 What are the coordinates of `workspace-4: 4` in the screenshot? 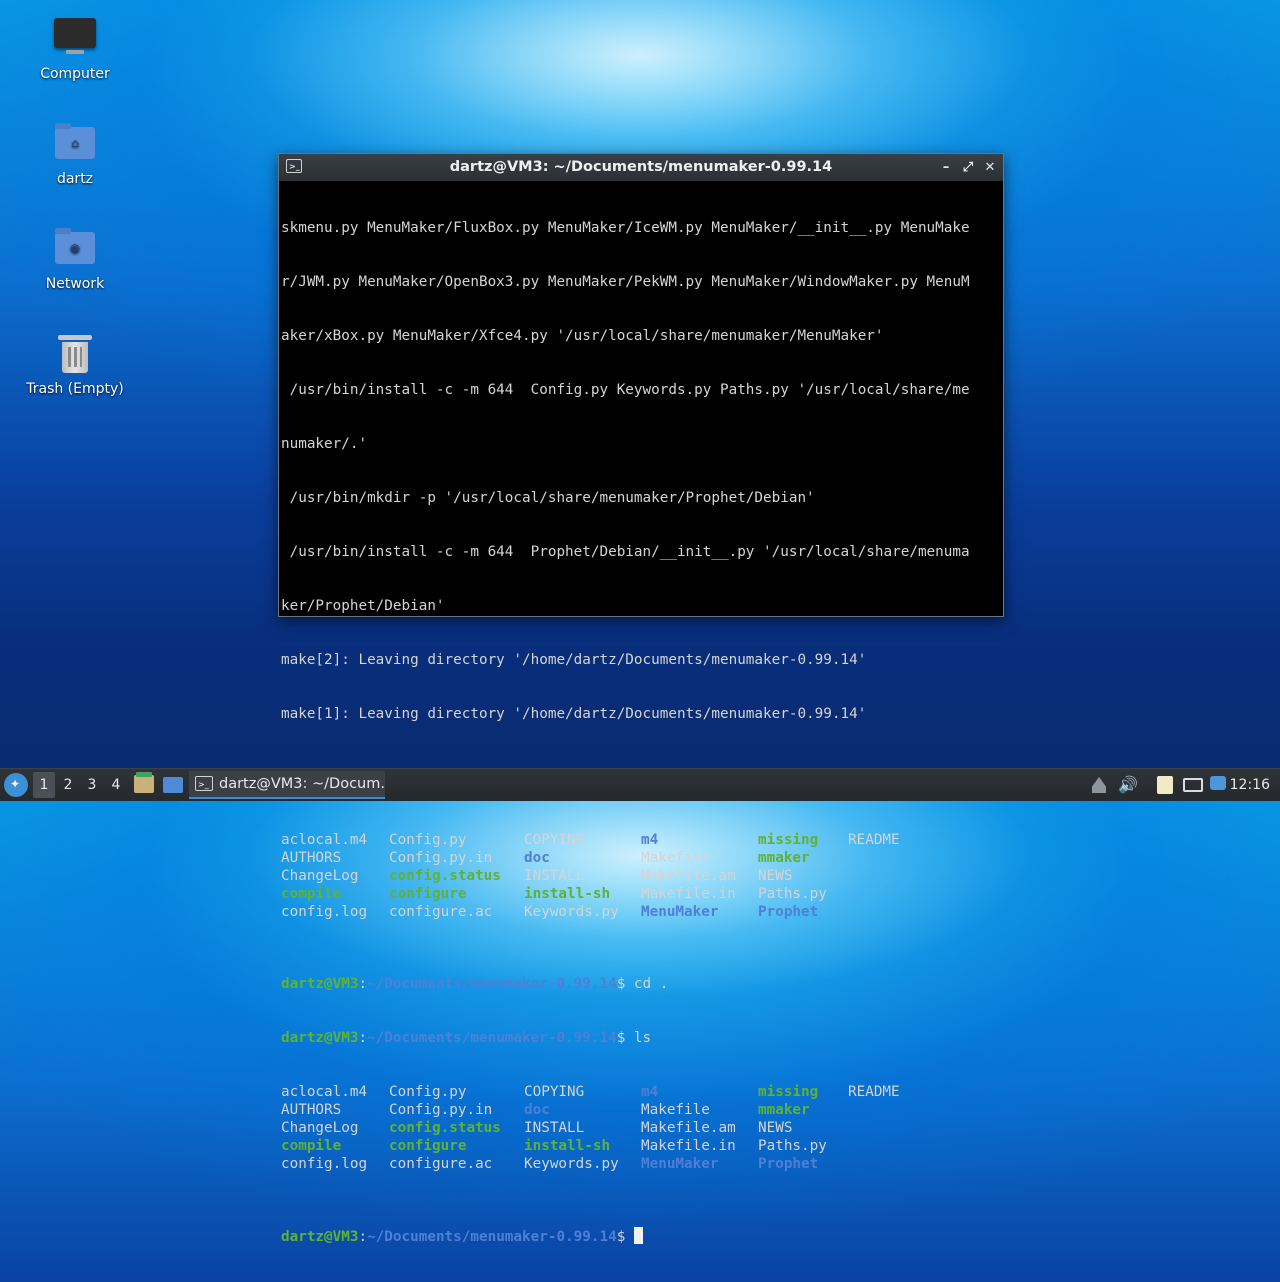 It's located at (116, 785).